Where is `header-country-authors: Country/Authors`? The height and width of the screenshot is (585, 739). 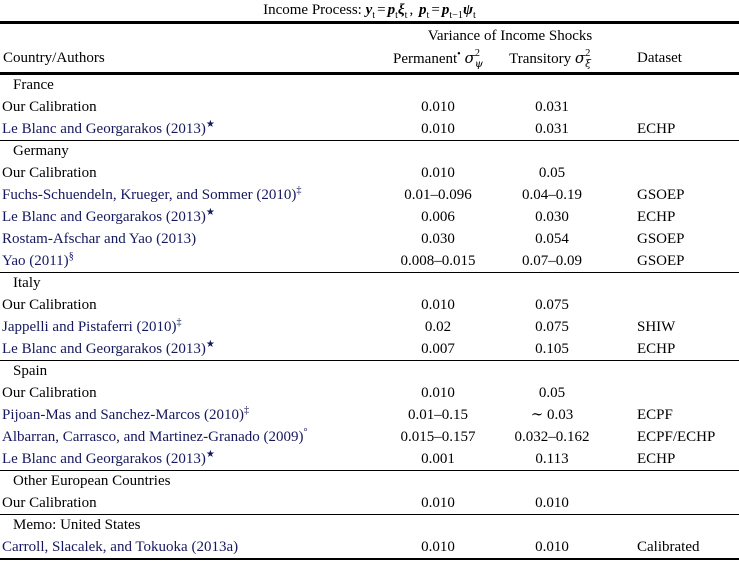
header-country-authors: Country/Authors is located at coordinates (54, 58).